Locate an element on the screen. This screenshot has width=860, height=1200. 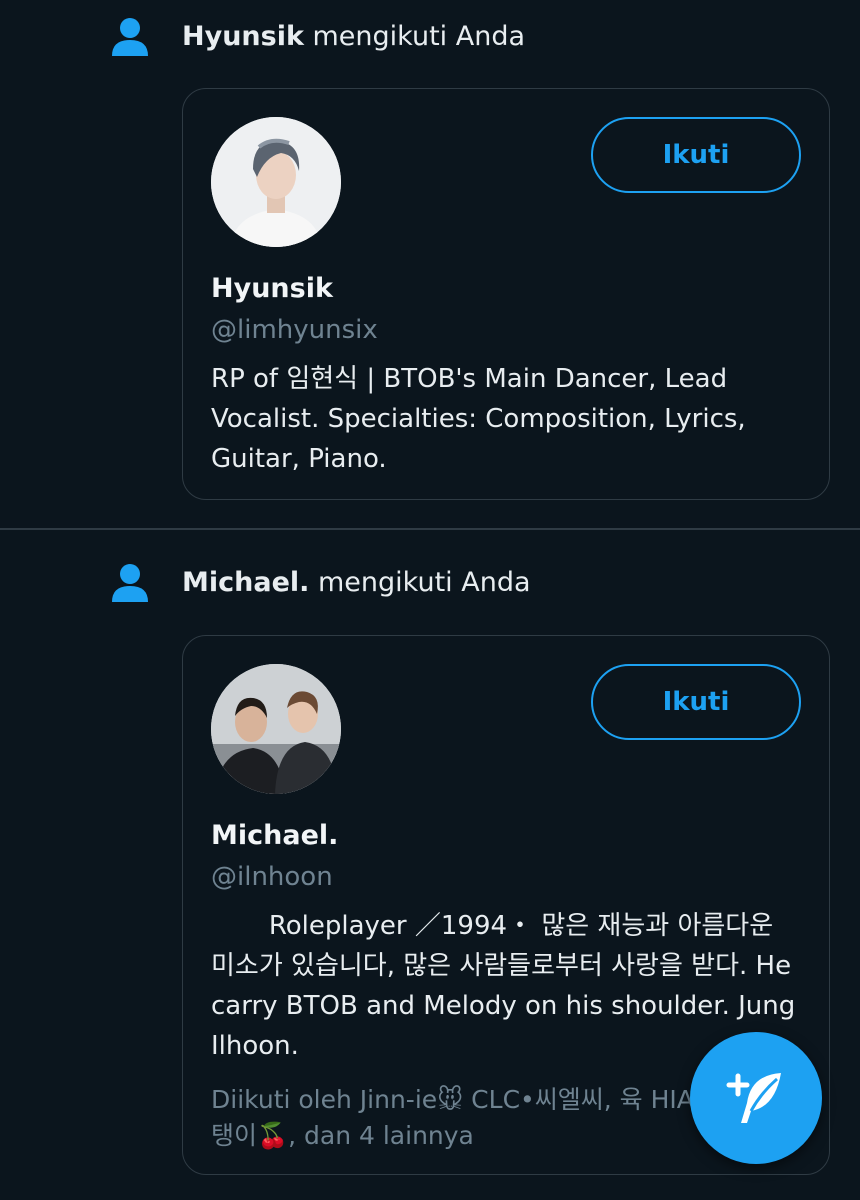
divider is located at coordinates (430, 529).